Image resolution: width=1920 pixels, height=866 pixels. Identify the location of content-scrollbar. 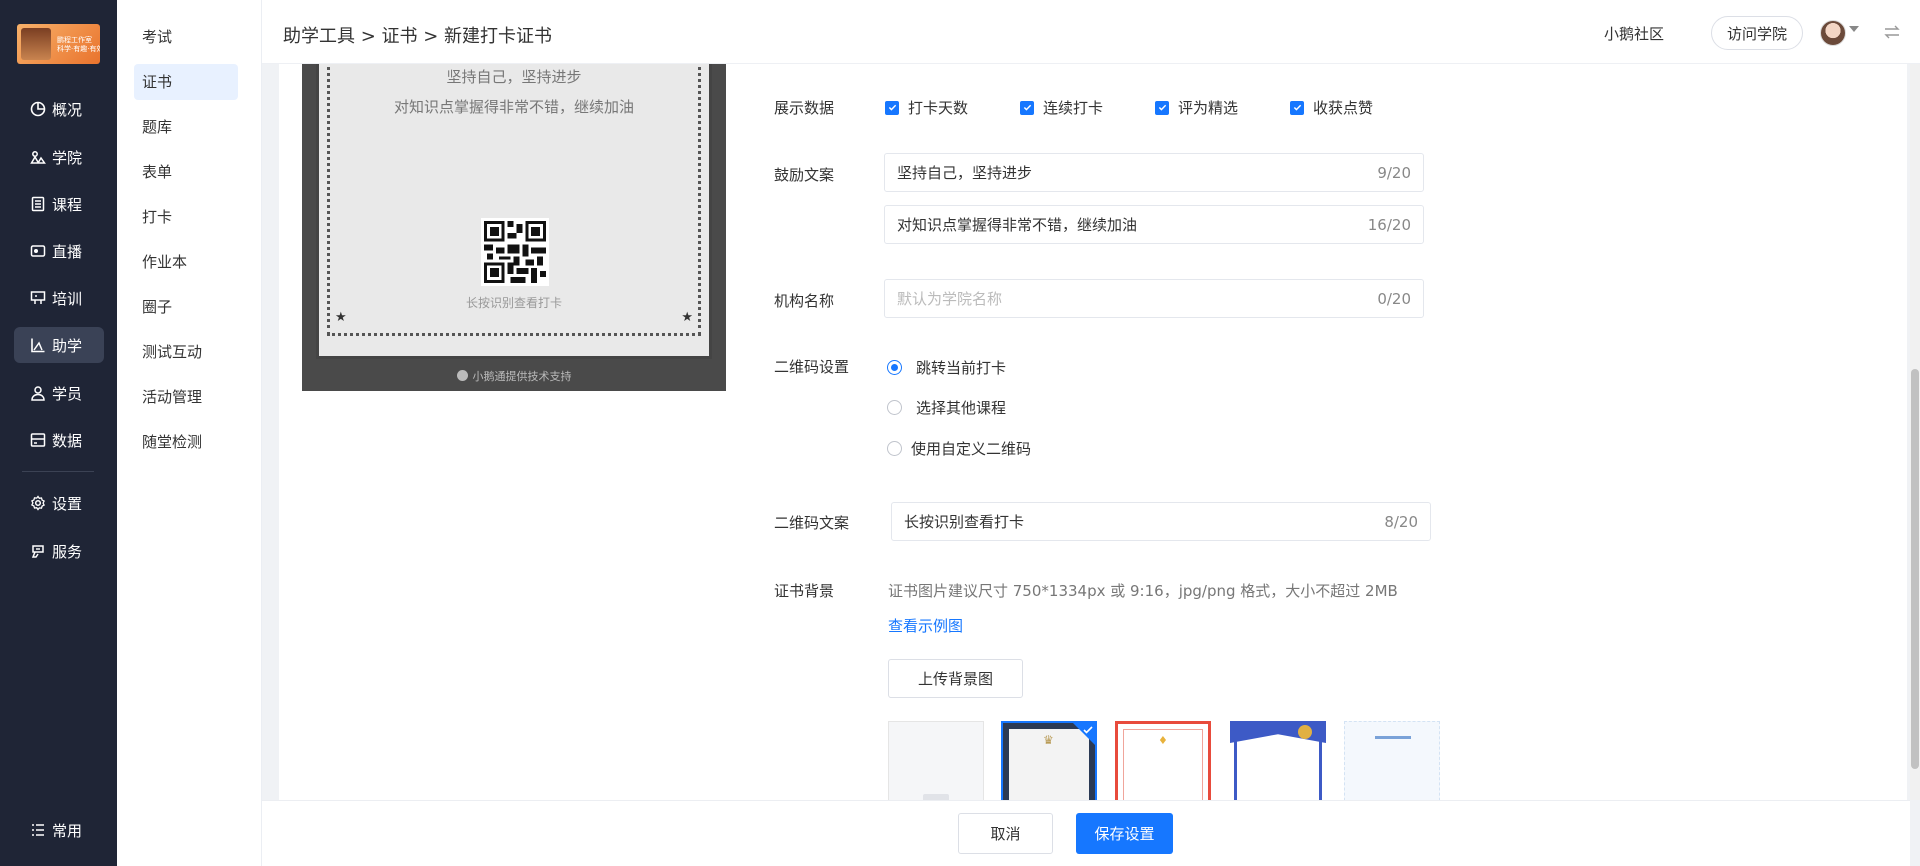
(1915, 432).